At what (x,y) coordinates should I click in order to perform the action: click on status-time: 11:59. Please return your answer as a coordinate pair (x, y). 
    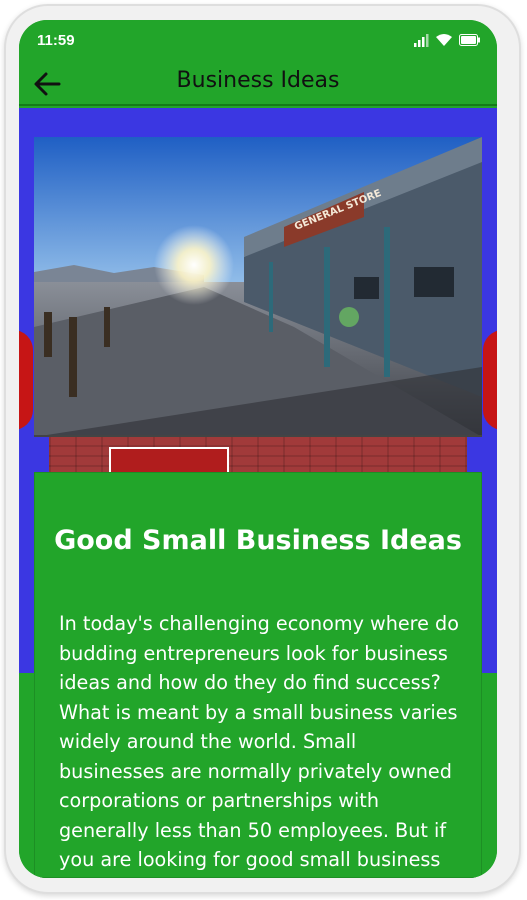
    Looking at the image, I should click on (56, 40).